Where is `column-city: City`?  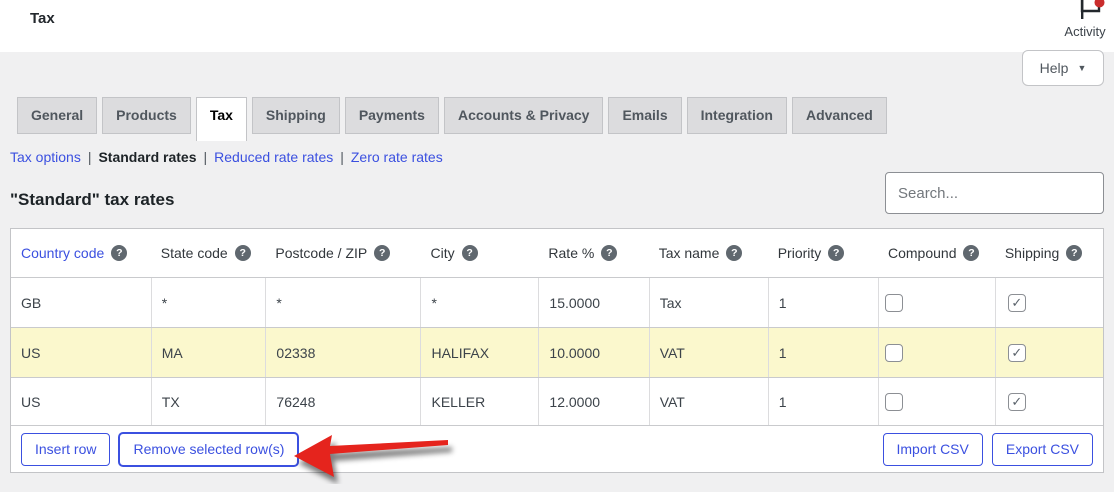 column-city: City is located at coordinates (442, 253).